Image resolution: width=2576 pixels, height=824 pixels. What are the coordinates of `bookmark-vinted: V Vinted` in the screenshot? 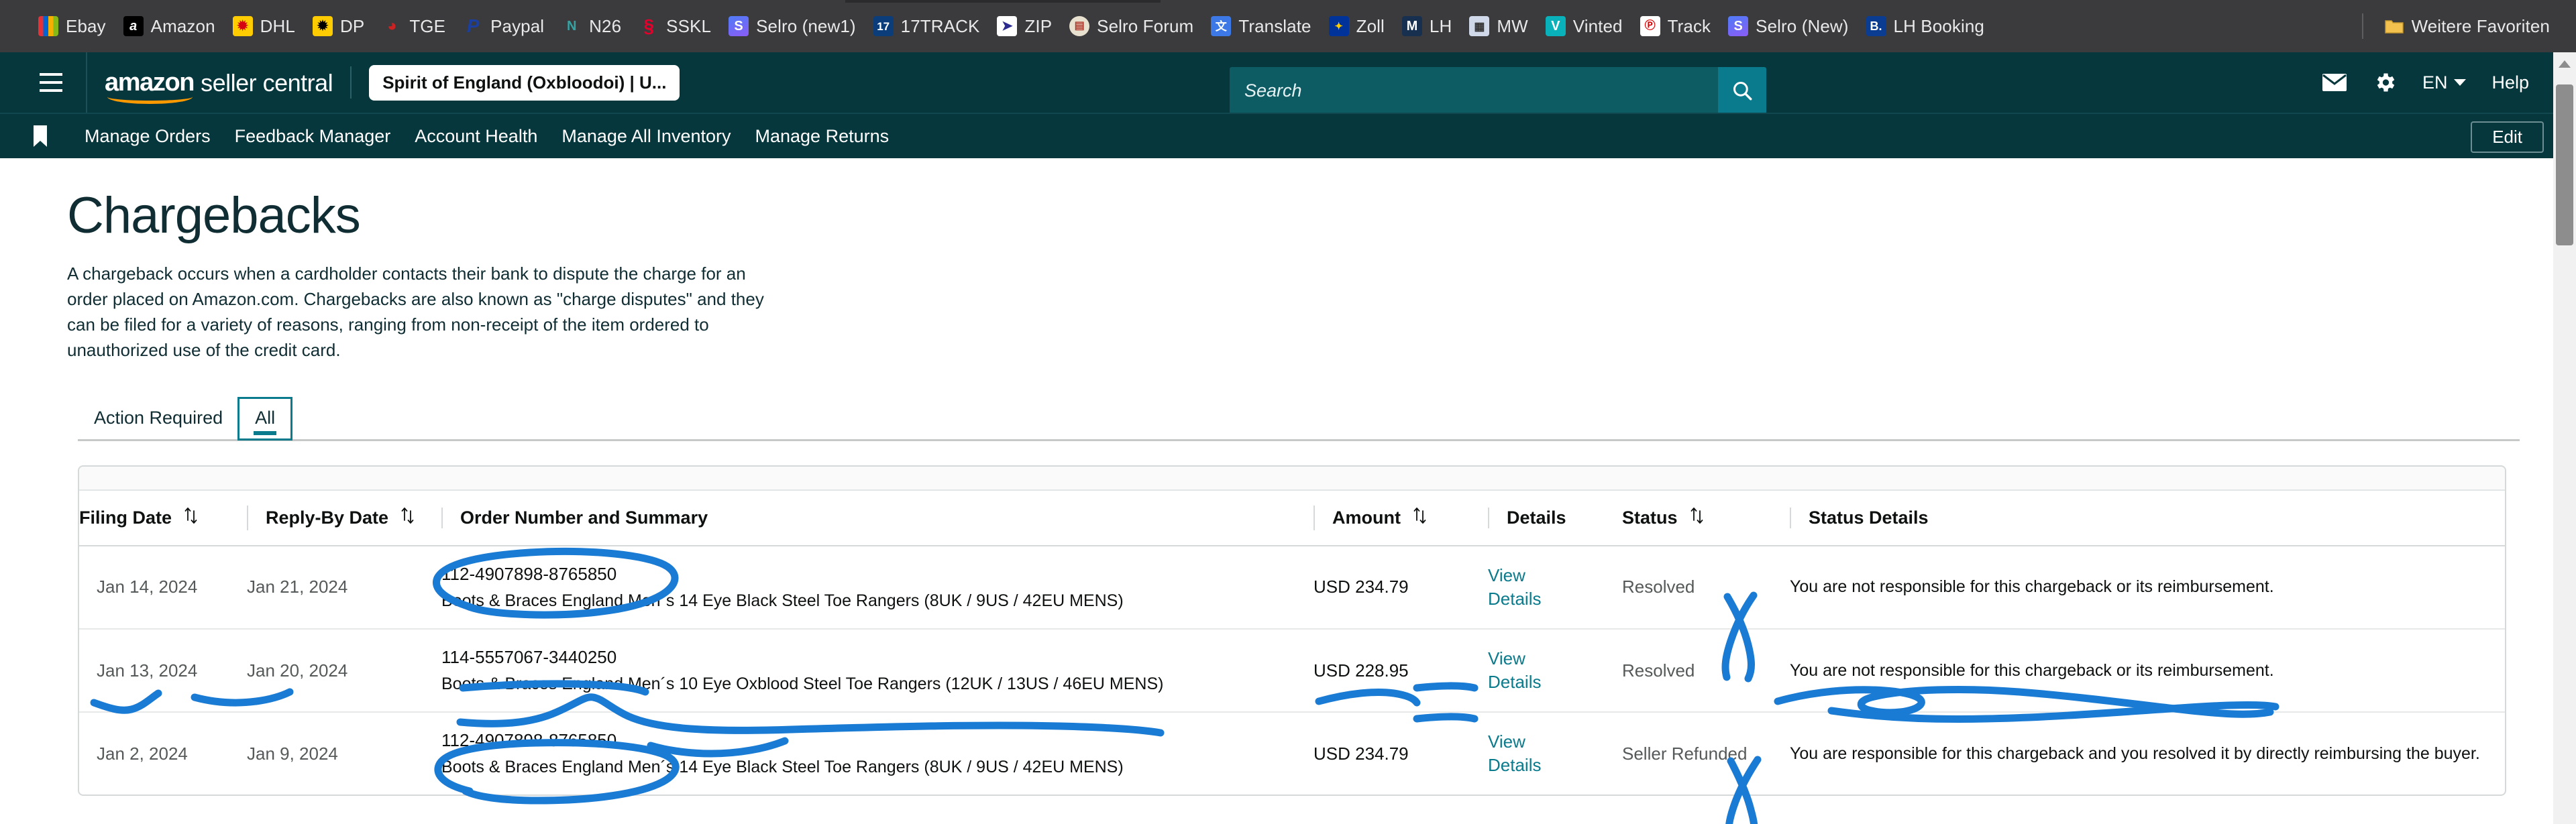 It's located at (1584, 26).